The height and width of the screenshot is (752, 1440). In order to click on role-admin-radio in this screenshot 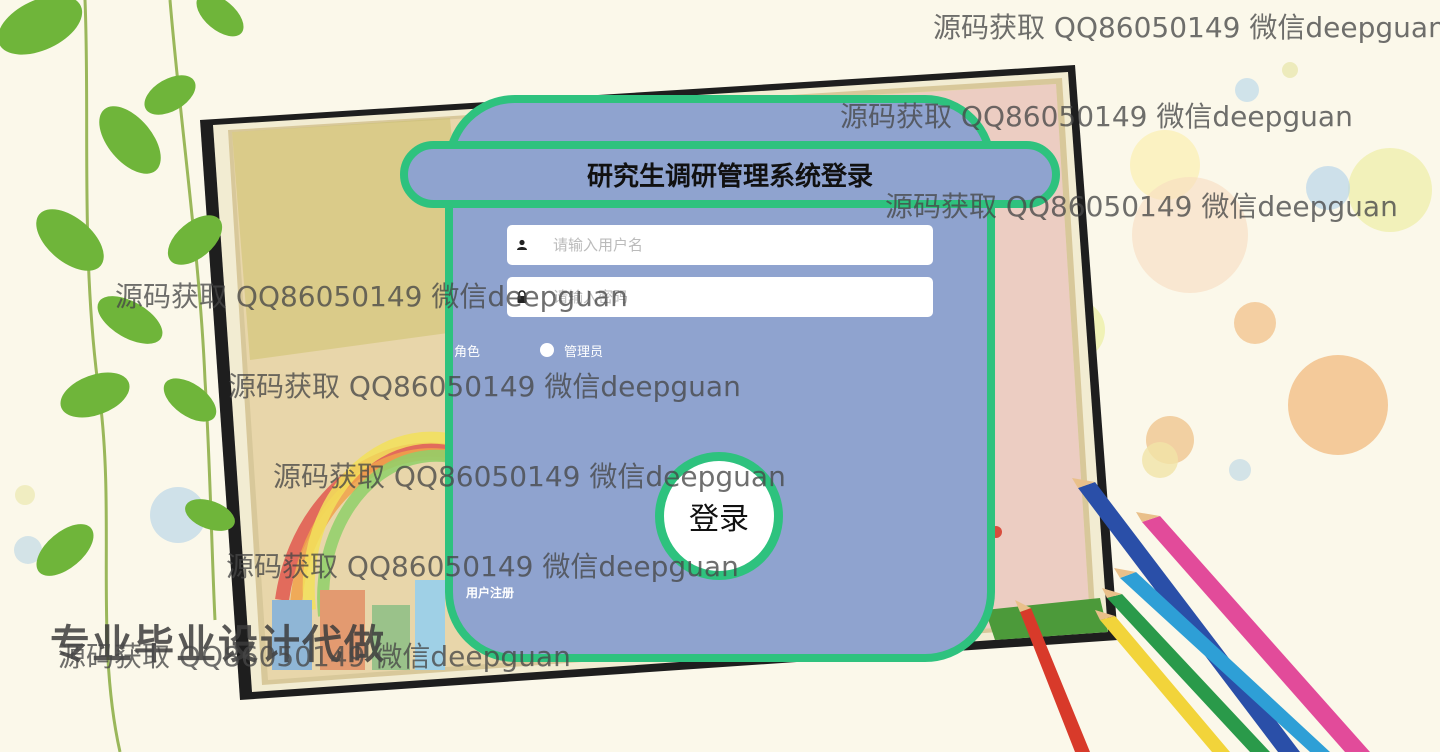, I will do `click(547, 350)`.